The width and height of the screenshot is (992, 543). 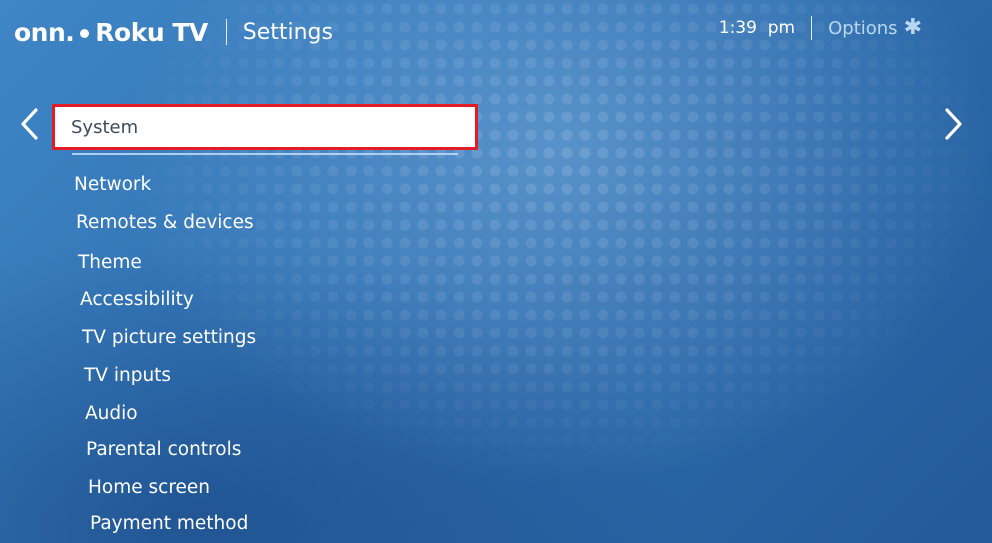 What do you see at coordinates (165, 222) in the screenshot?
I see `menu-item-remotes-devices: Remotes & devices` at bounding box center [165, 222].